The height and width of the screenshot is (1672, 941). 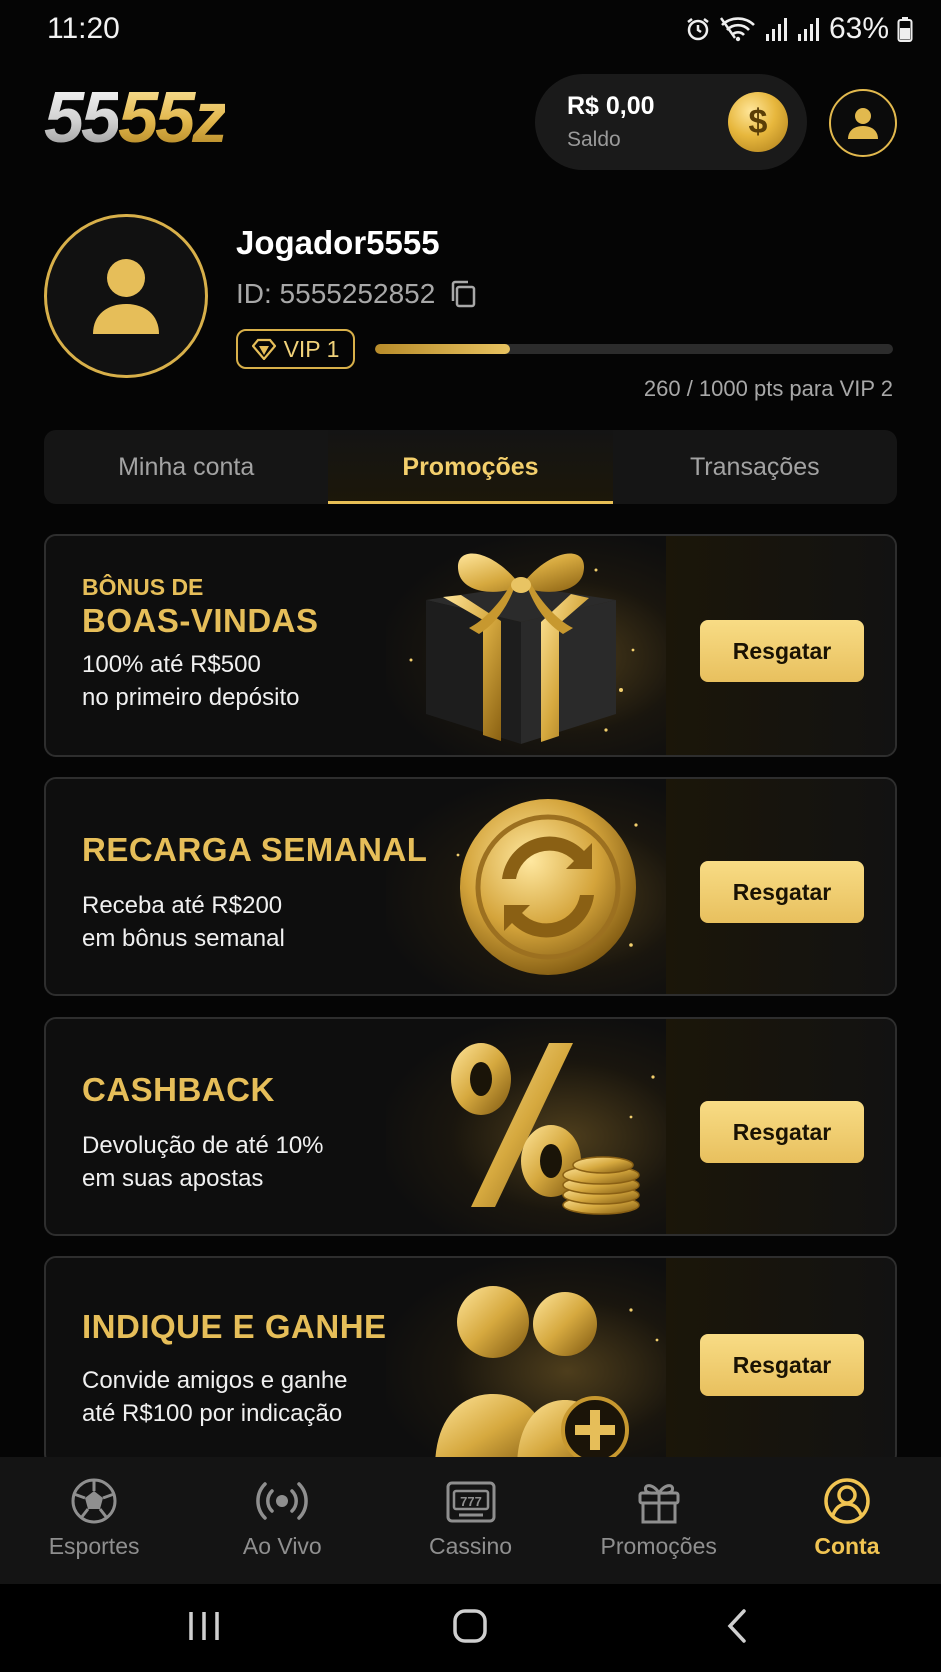 What do you see at coordinates (737, 1626) in the screenshot?
I see `back-icon` at bounding box center [737, 1626].